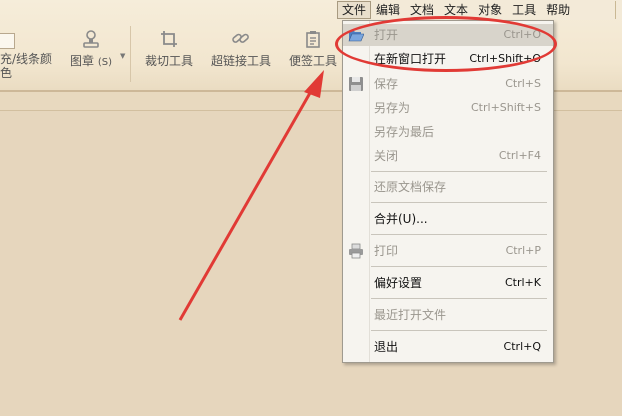  What do you see at coordinates (314, 84) in the screenshot?
I see `arrow-head-icon` at bounding box center [314, 84].